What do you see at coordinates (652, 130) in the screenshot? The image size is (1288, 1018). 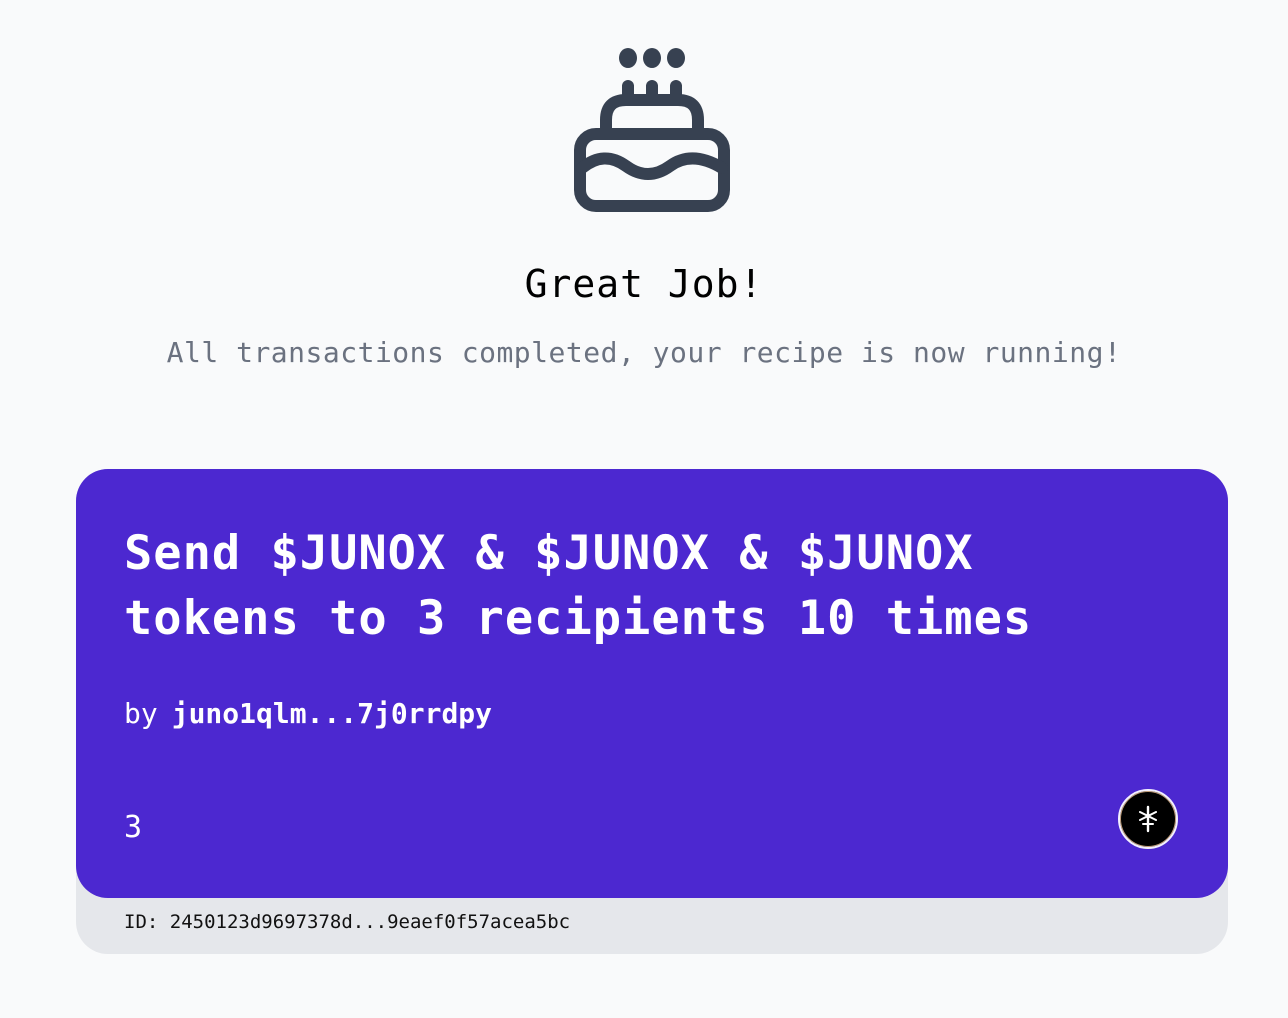 I see `cake-icon` at bounding box center [652, 130].